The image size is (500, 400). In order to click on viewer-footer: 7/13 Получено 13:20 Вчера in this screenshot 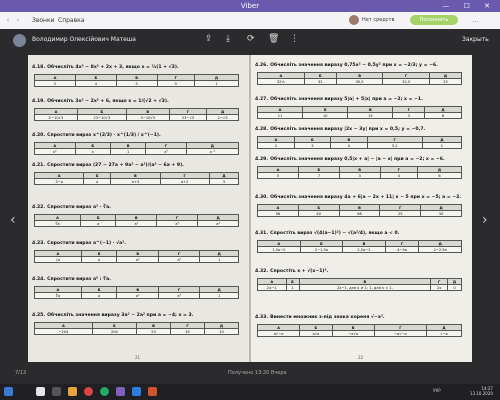, I will do `click(250, 373)`.